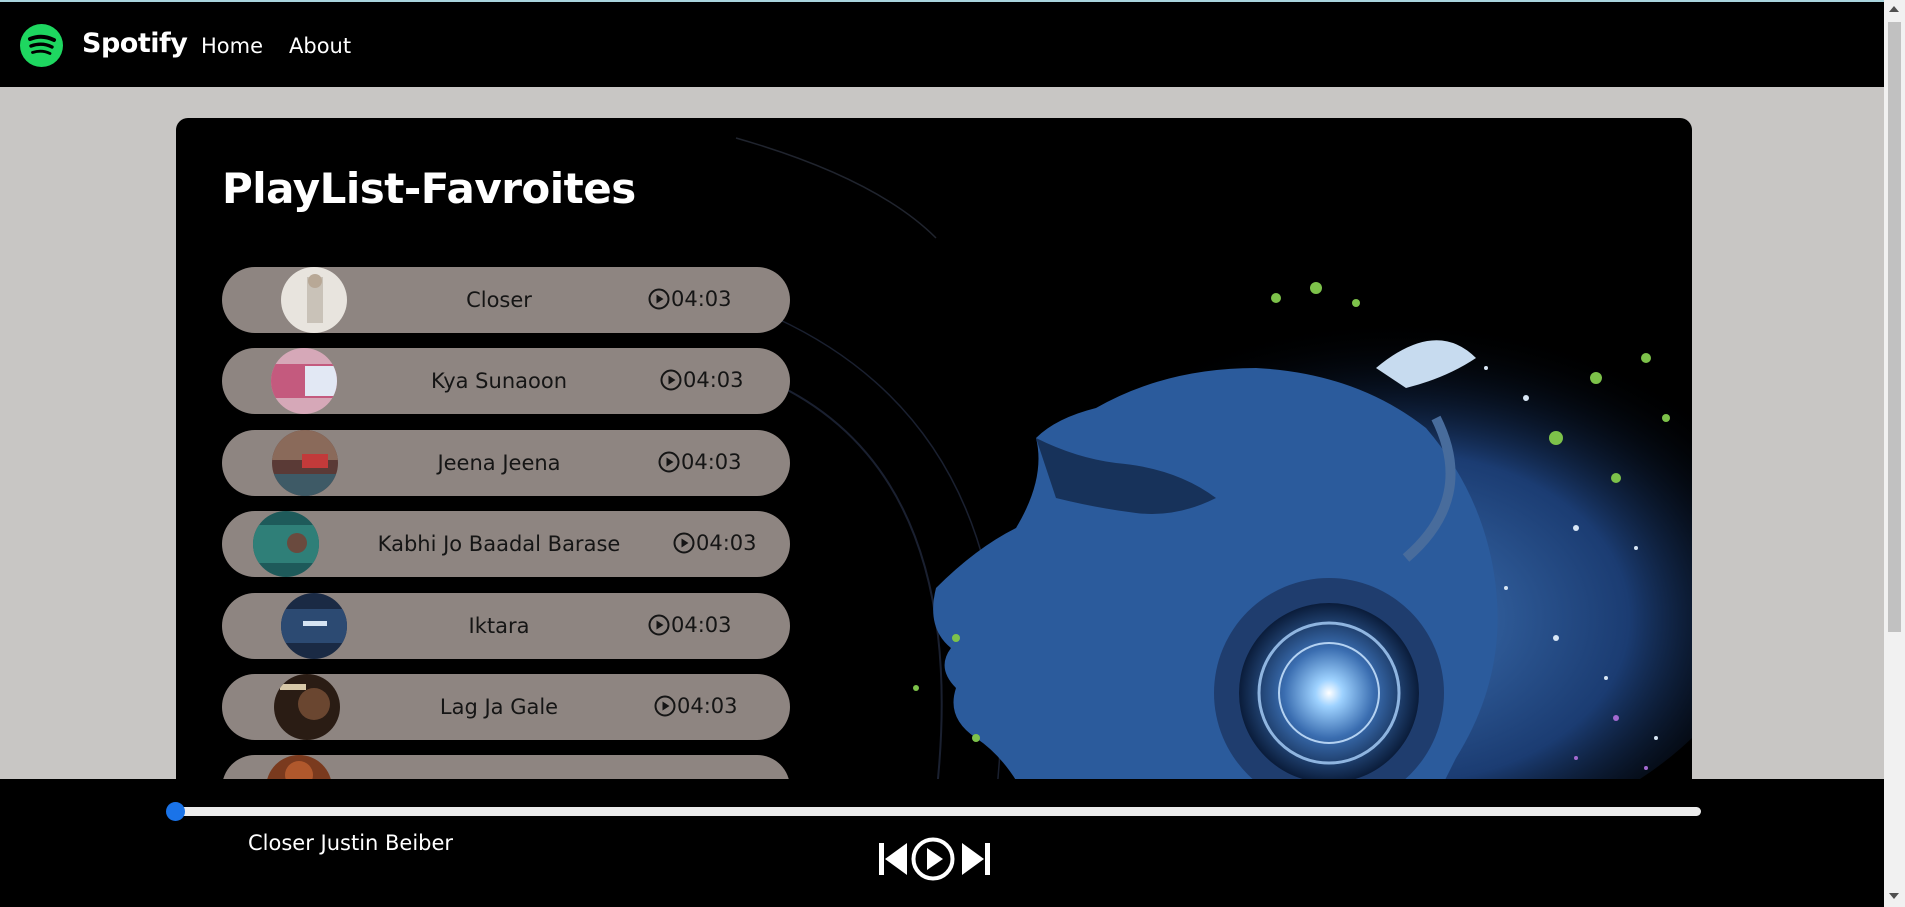  I want to click on scroll-down-arrow-icon, so click(1894, 896).